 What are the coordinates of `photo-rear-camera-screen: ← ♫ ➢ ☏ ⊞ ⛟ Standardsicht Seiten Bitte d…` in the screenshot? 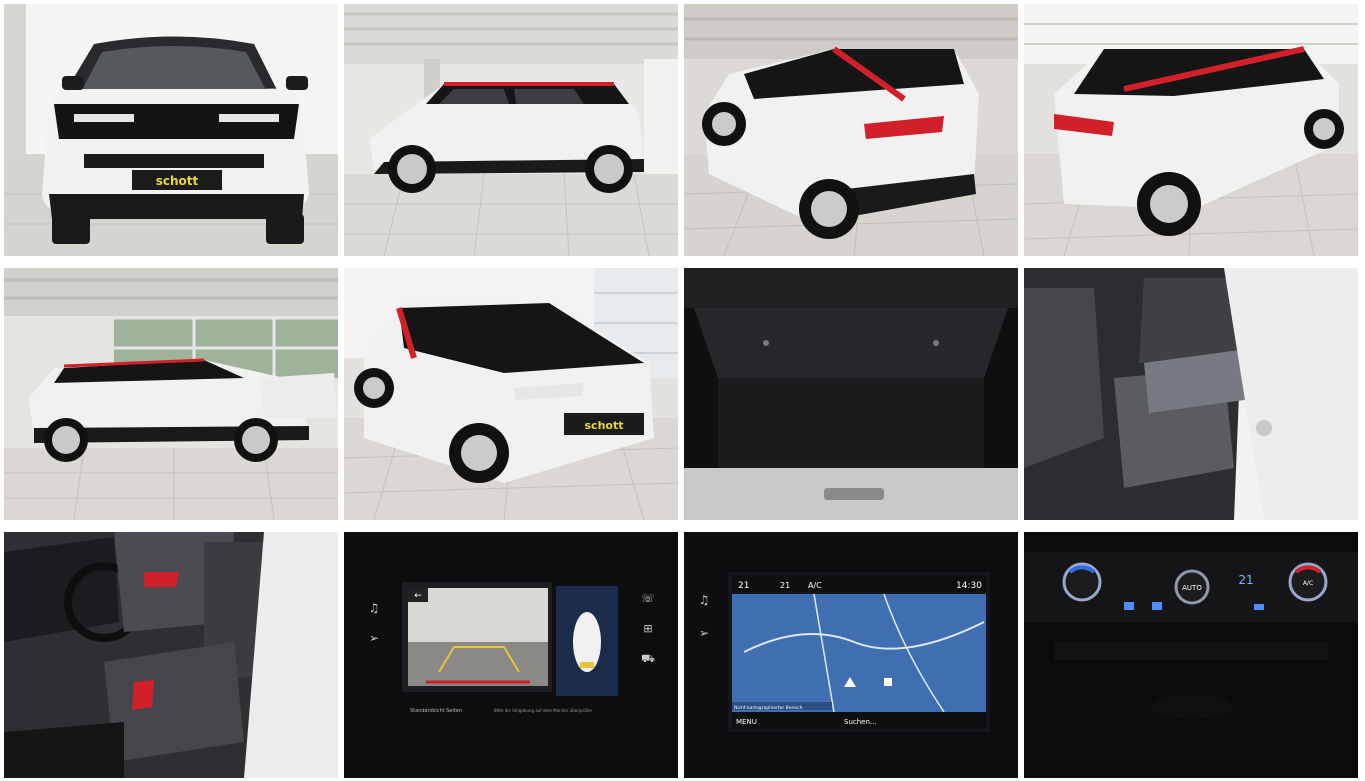 It's located at (511, 655).